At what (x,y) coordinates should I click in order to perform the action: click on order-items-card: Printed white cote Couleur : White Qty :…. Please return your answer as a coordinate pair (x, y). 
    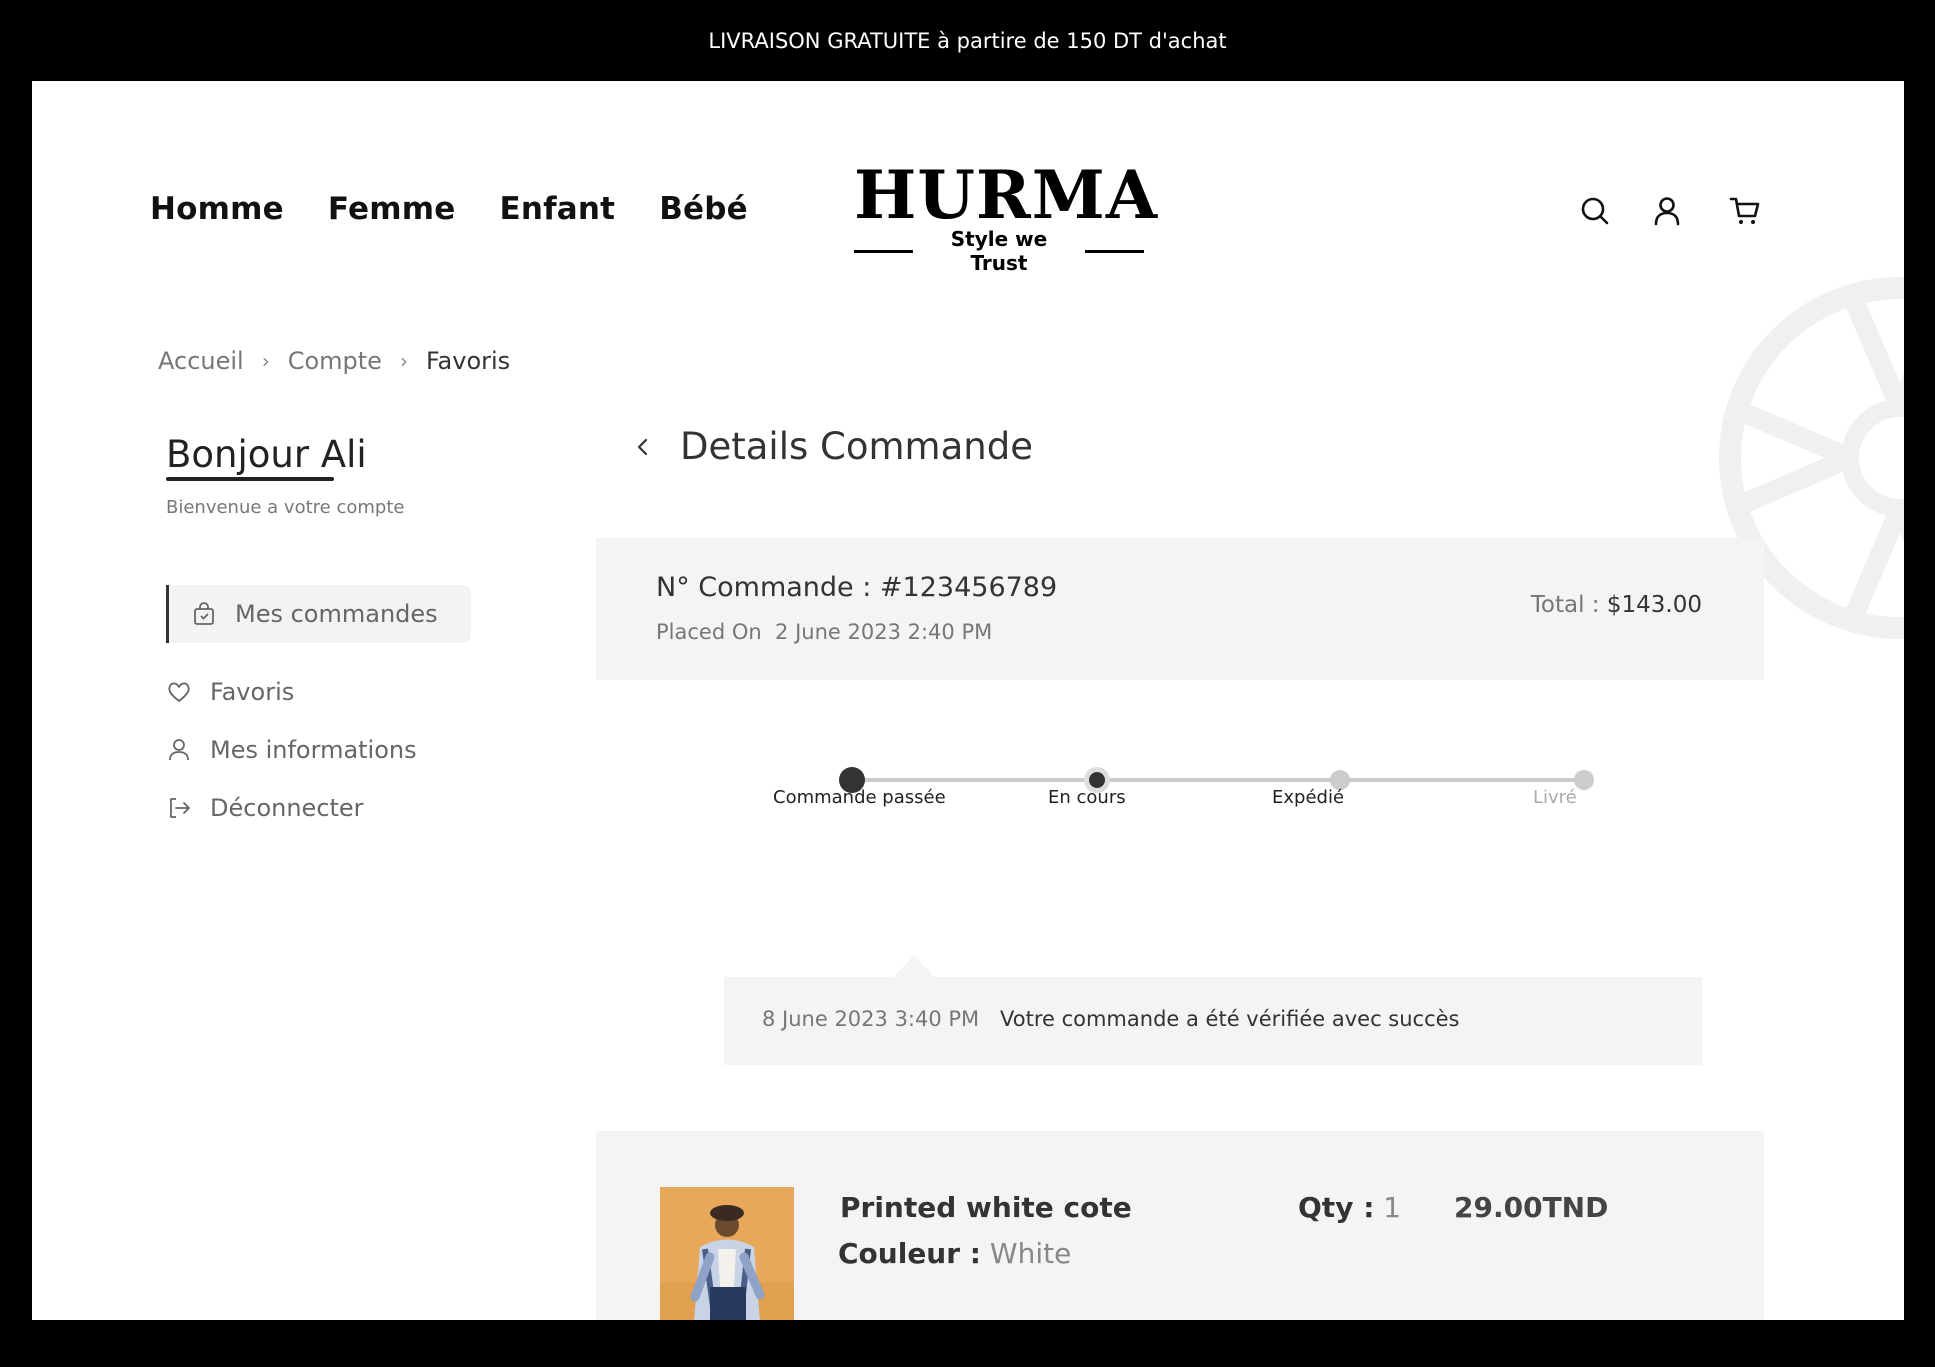
    Looking at the image, I should click on (1180, 1225).